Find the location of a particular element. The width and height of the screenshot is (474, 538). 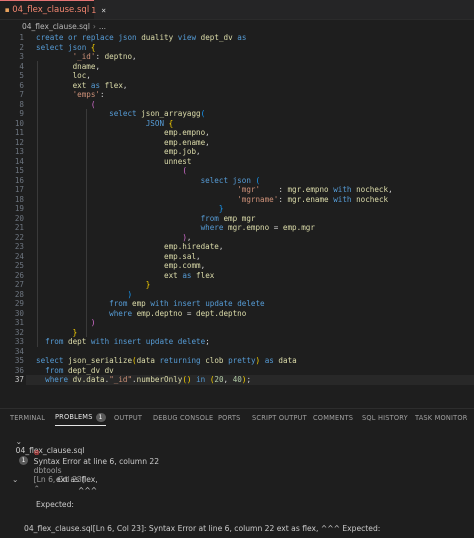

line-number: 6 is located at coordinates (21, 85).